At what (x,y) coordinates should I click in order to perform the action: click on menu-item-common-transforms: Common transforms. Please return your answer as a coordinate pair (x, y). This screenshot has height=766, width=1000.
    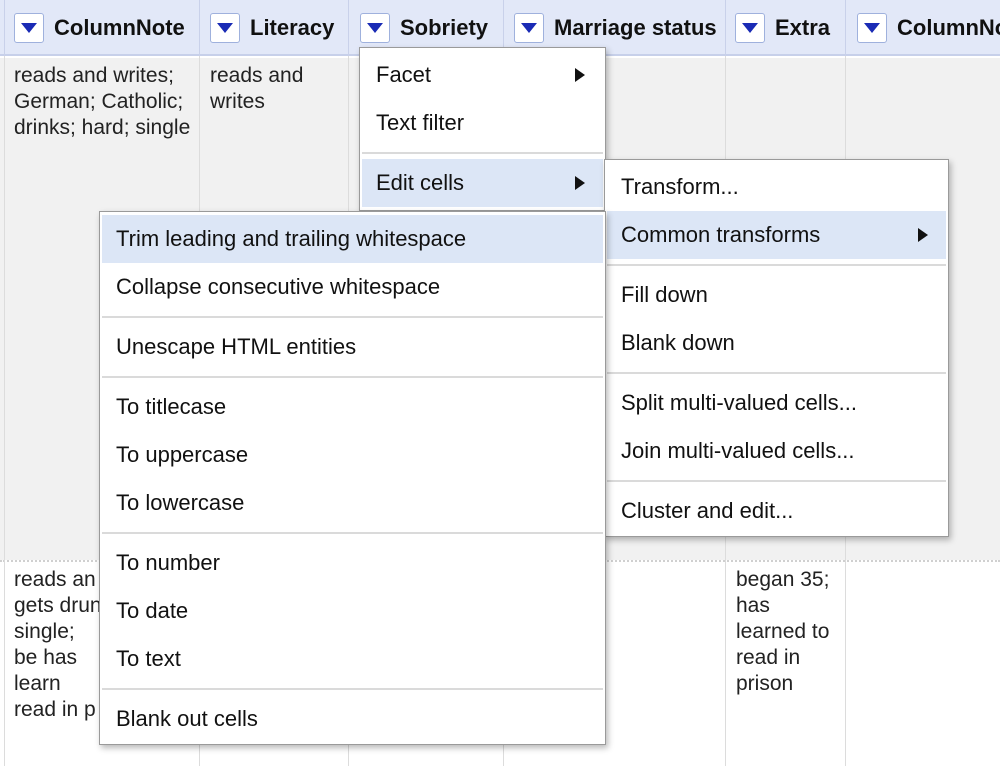
    Looking at the image, I should click on (776, 235).